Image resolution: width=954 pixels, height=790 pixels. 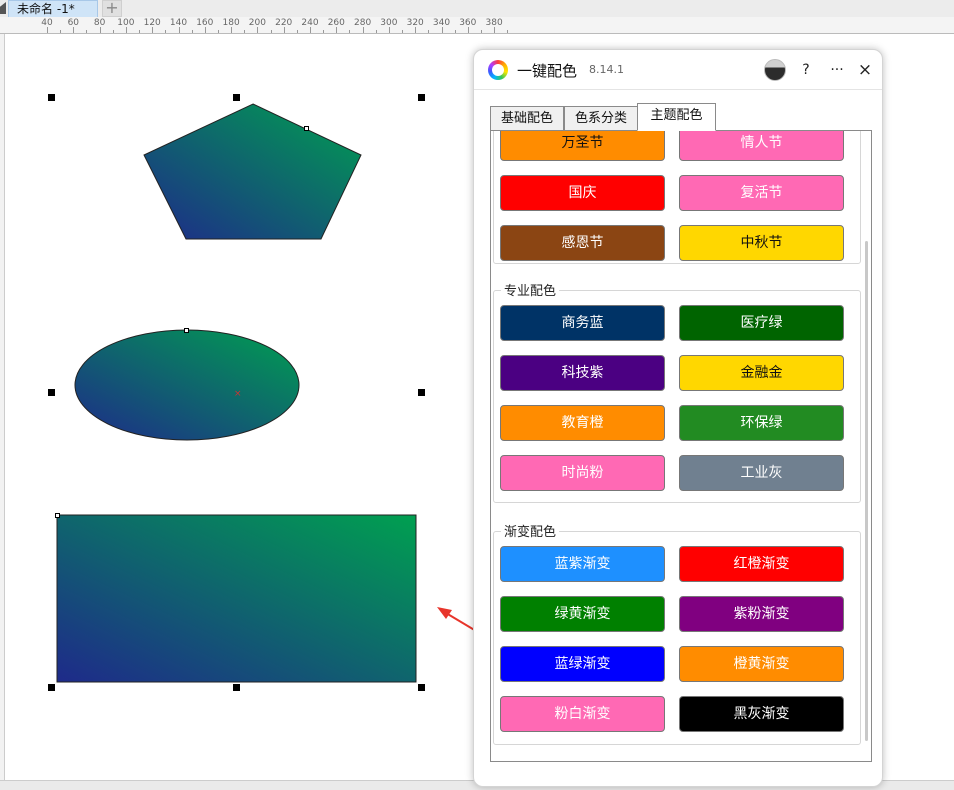 I want to click on color-button-orange-yellow-gradient: 橙黄渐变, so click(x=761, y=664).